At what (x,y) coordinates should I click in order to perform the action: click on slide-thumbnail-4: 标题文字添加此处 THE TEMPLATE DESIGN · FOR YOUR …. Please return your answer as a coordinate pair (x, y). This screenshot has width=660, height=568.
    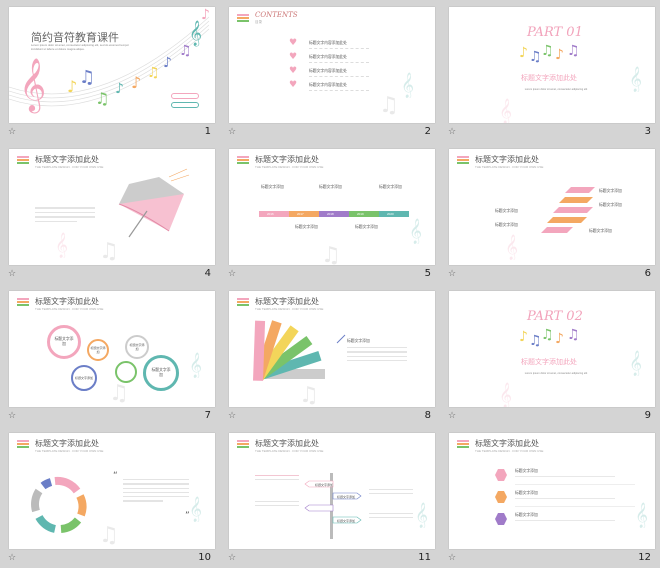
    Looking at the image, I should click on (110, 213).